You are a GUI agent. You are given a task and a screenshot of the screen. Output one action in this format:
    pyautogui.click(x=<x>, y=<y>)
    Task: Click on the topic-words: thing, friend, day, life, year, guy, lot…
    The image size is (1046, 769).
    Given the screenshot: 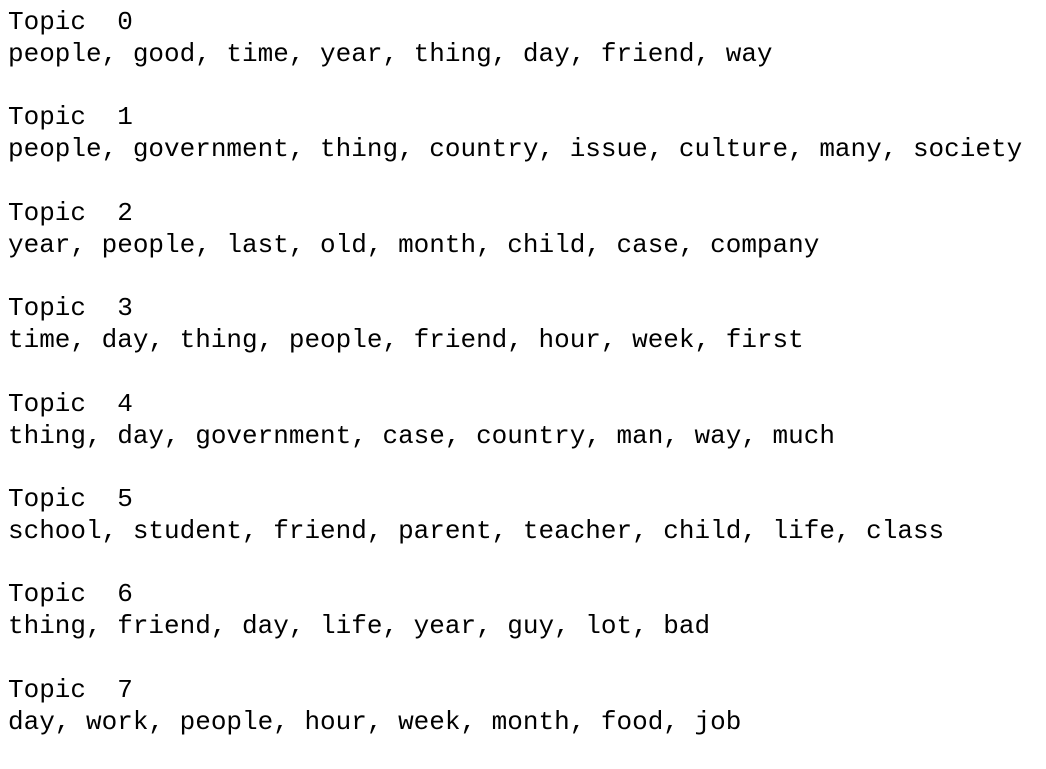 What is the action you would take?
    pyautogui.click(x=359, y=626)
    